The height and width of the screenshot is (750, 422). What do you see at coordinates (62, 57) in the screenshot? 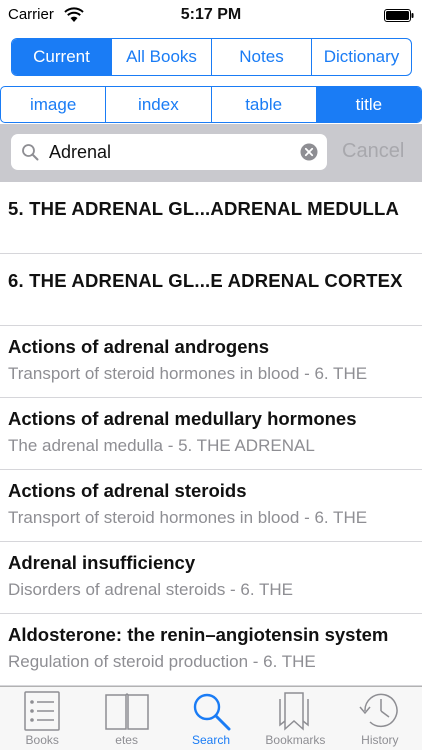
I see `segment-current: Current` at bounding box center [62, 57].